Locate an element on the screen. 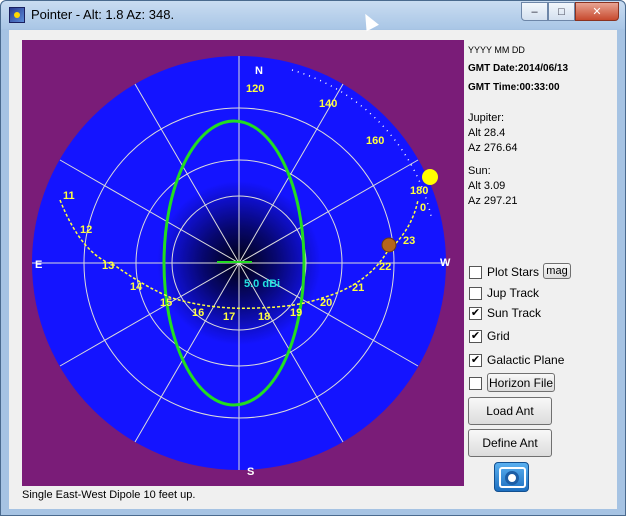  azimuth-label-180: 180 is located at coordinates (419, 191).